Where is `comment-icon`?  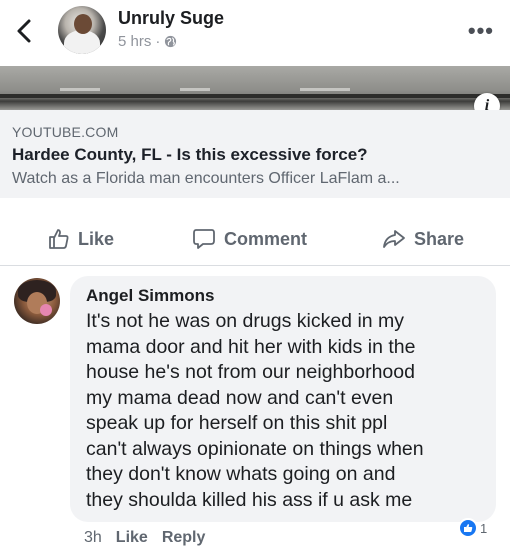
comment-icon is located at coordinates (204, 239).